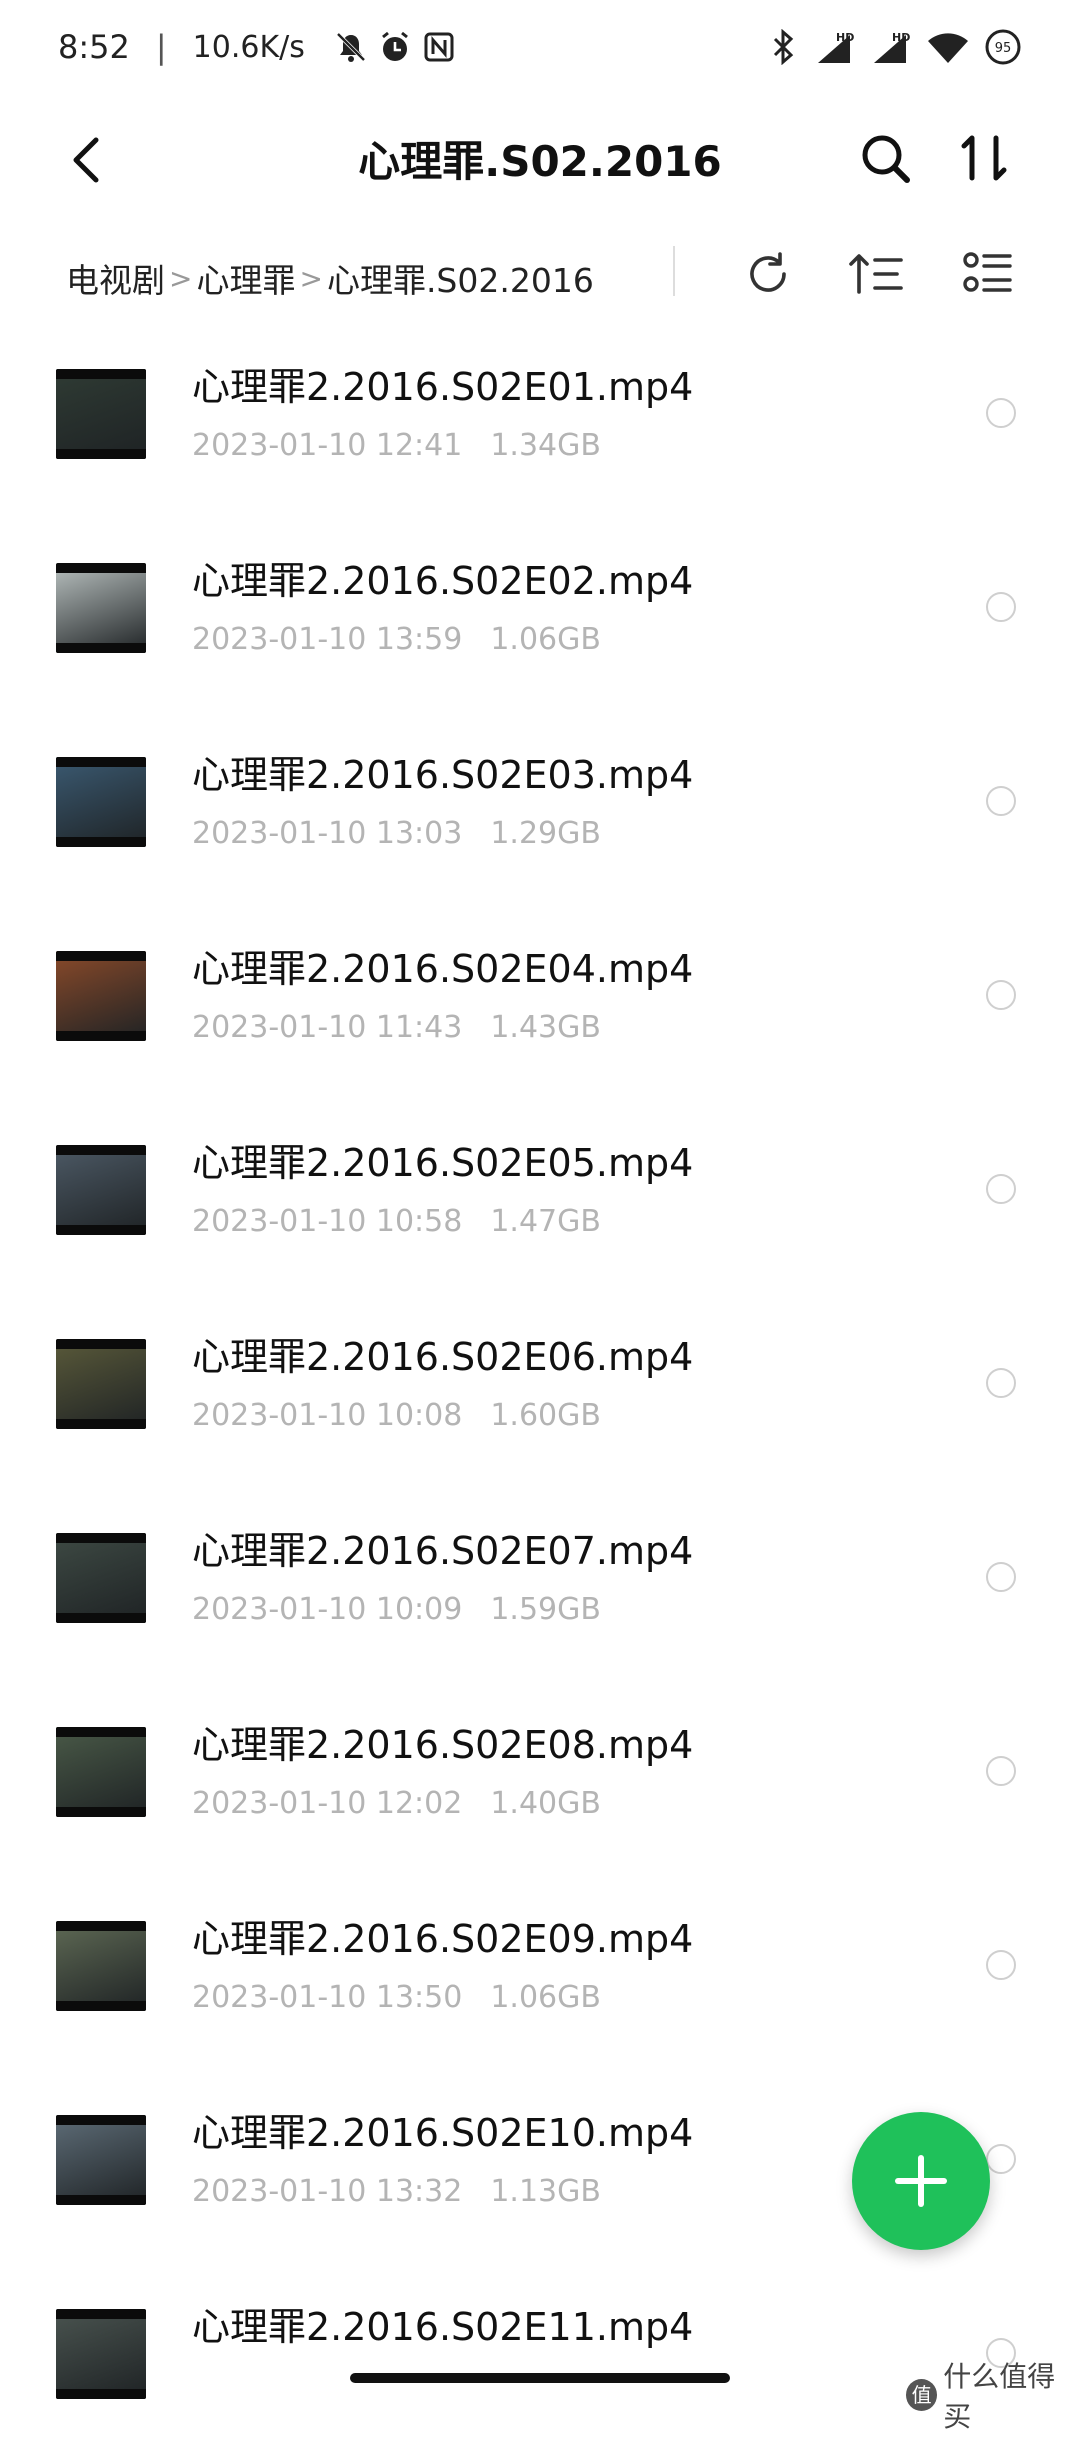 This screenshot has width=1080, height=2454. I want to click on sort-arrows-icon, so click(988, 158).